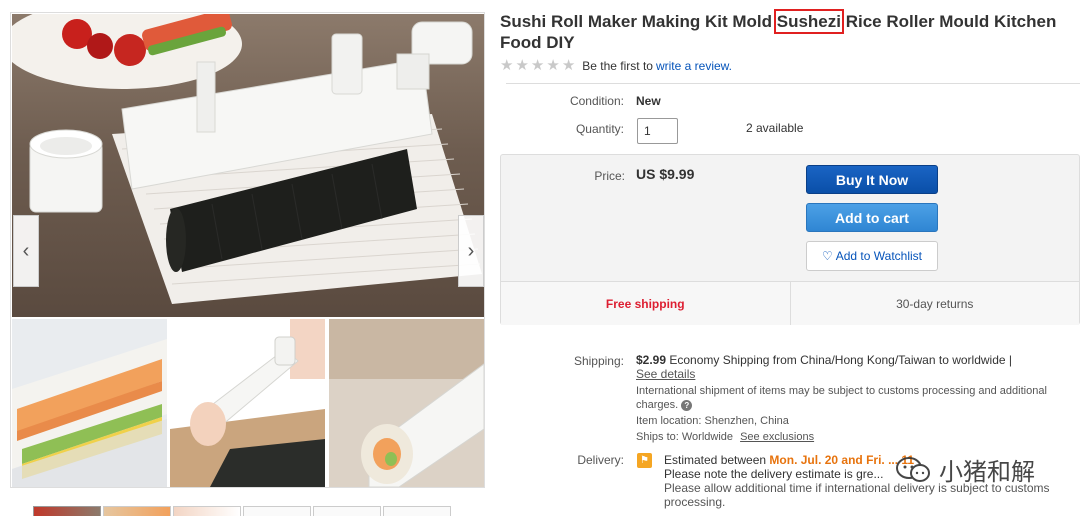  I want to click on help-icon: ?, so click(687, 405).